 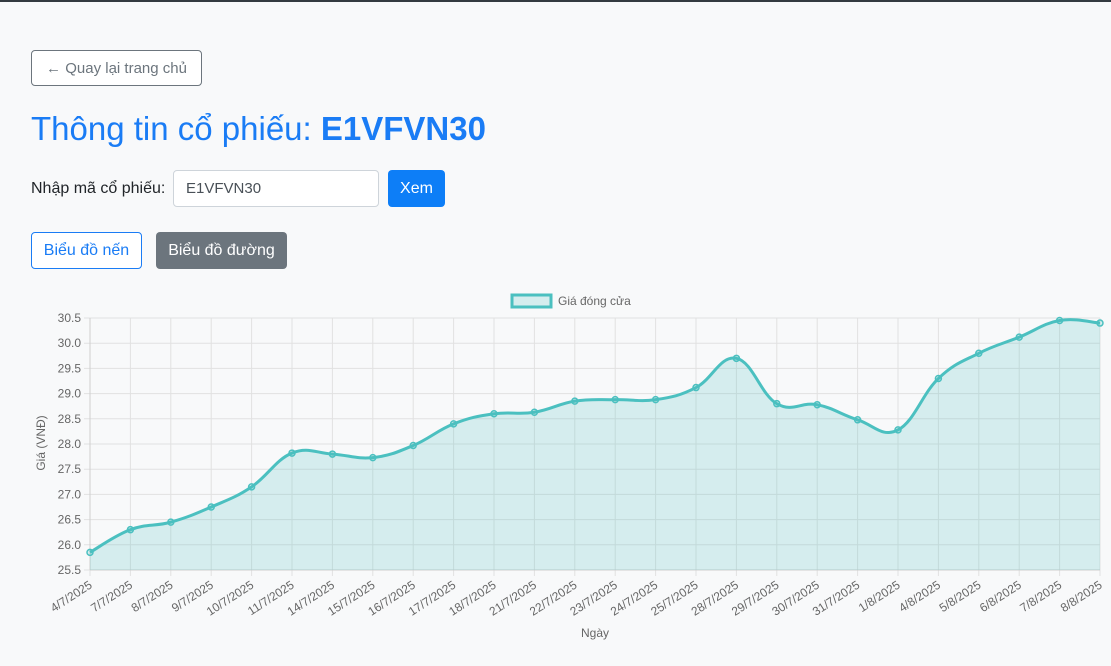 I want to click on x-tick-label: 4/8/2025, so click(x=919, y=596).